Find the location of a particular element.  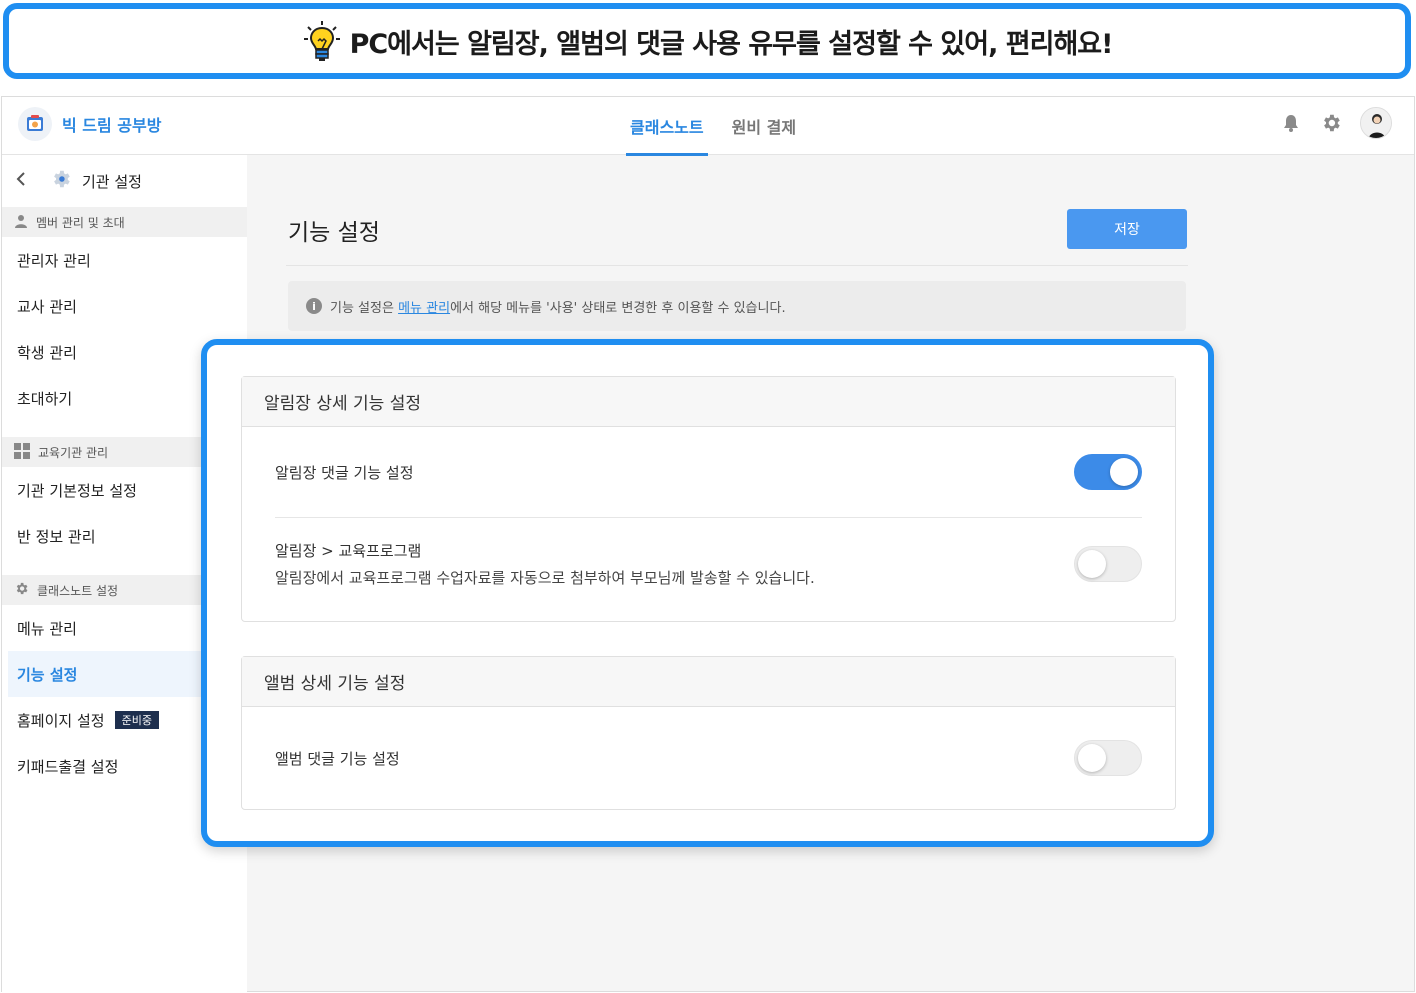

album-detail-settings-card: 앨범 상세 기능 설정 앨범 댓글 기능 설정 is located at coordinates (708, 733).